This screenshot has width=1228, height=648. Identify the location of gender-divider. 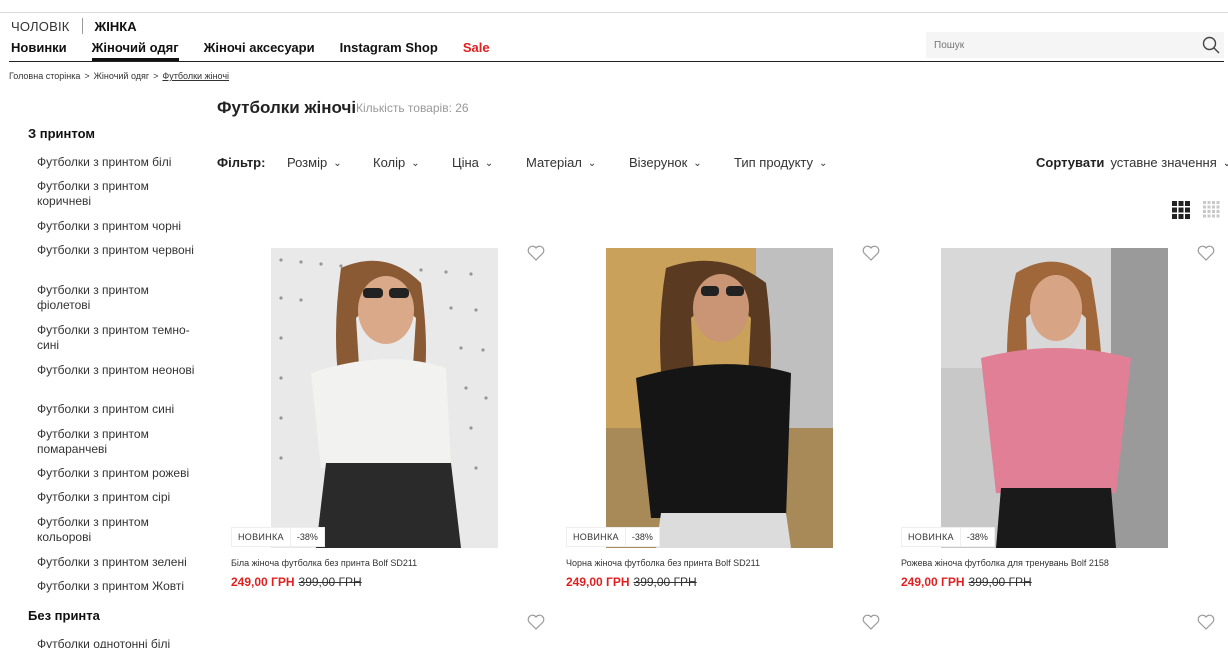
(82, 26).